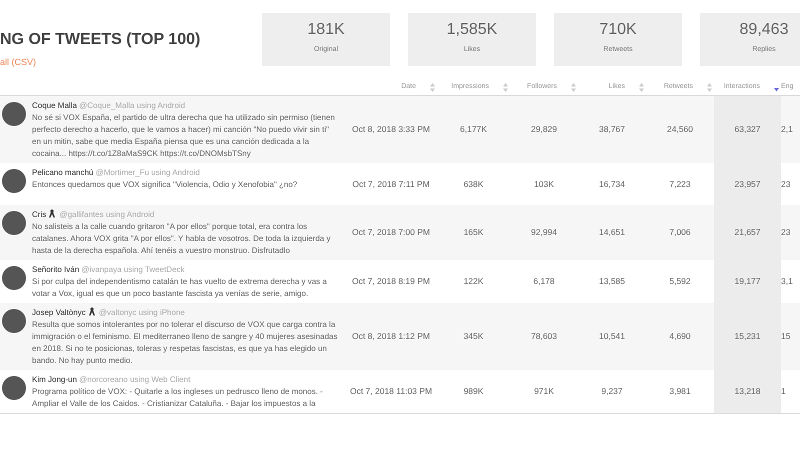 The width and height of the screenshot is (800, 450). What do you see at coordinates (391, 281) in the screenshot?
I see `table-cell: Oct 7, 2018 8:19 PM` at bounding box center [391, 281].